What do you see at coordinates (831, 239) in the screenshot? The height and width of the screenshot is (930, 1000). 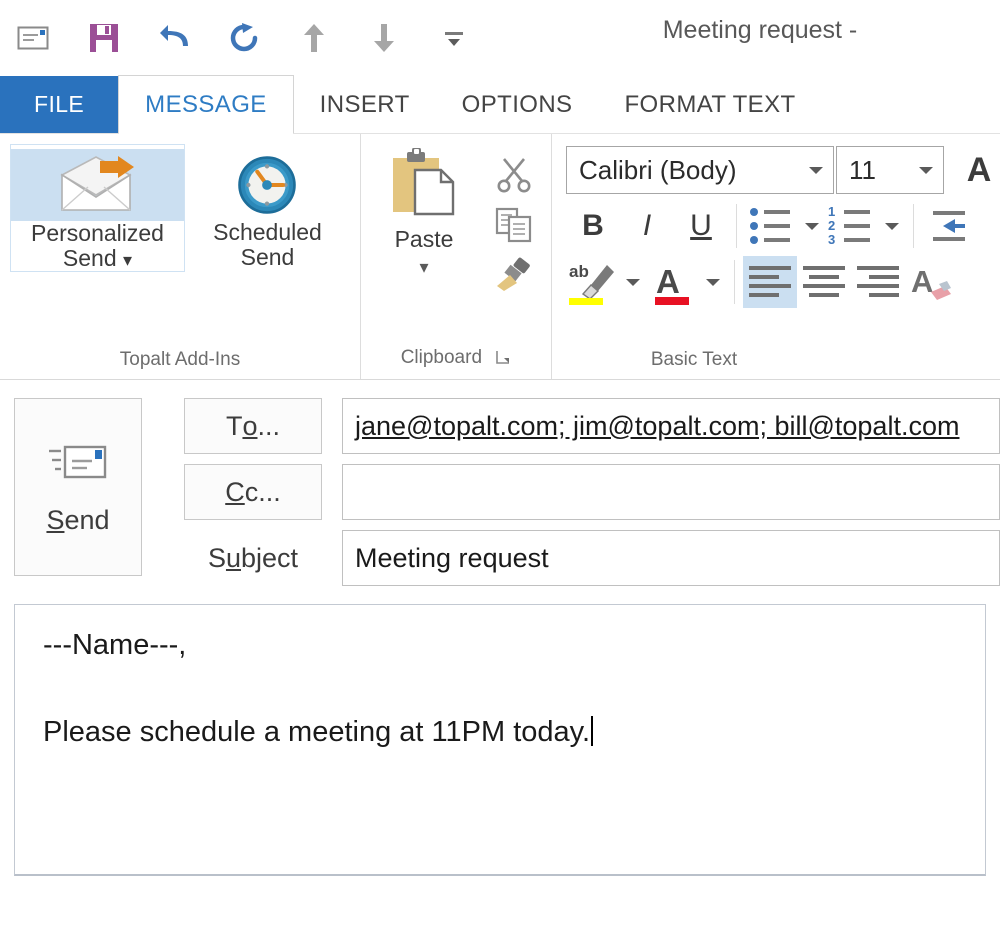 I see `svg-text: 3` at bounding box center [831, 239].